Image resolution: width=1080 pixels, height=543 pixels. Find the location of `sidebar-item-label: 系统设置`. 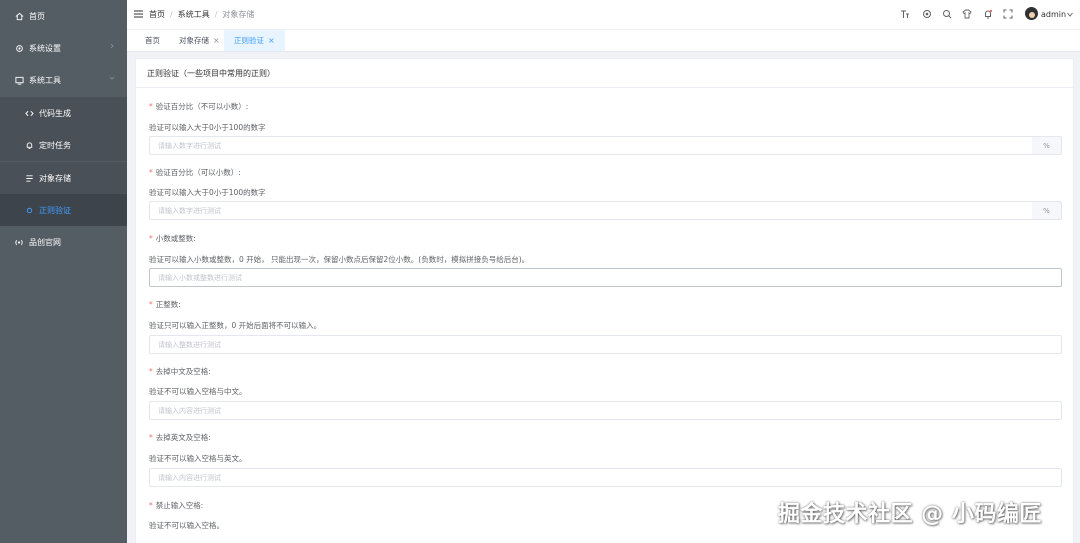

sidebar-item-label: 系统设置 is located at coordinates (45, 48).